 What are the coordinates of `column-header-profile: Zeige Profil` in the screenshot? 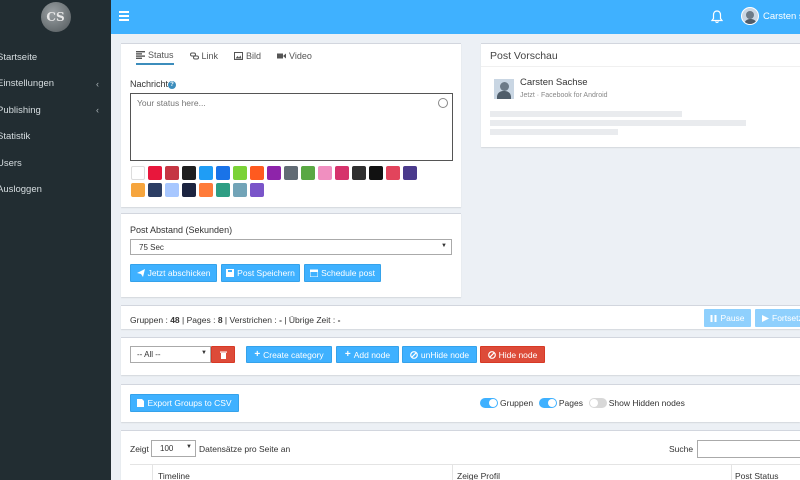 It's located at (478, 475).